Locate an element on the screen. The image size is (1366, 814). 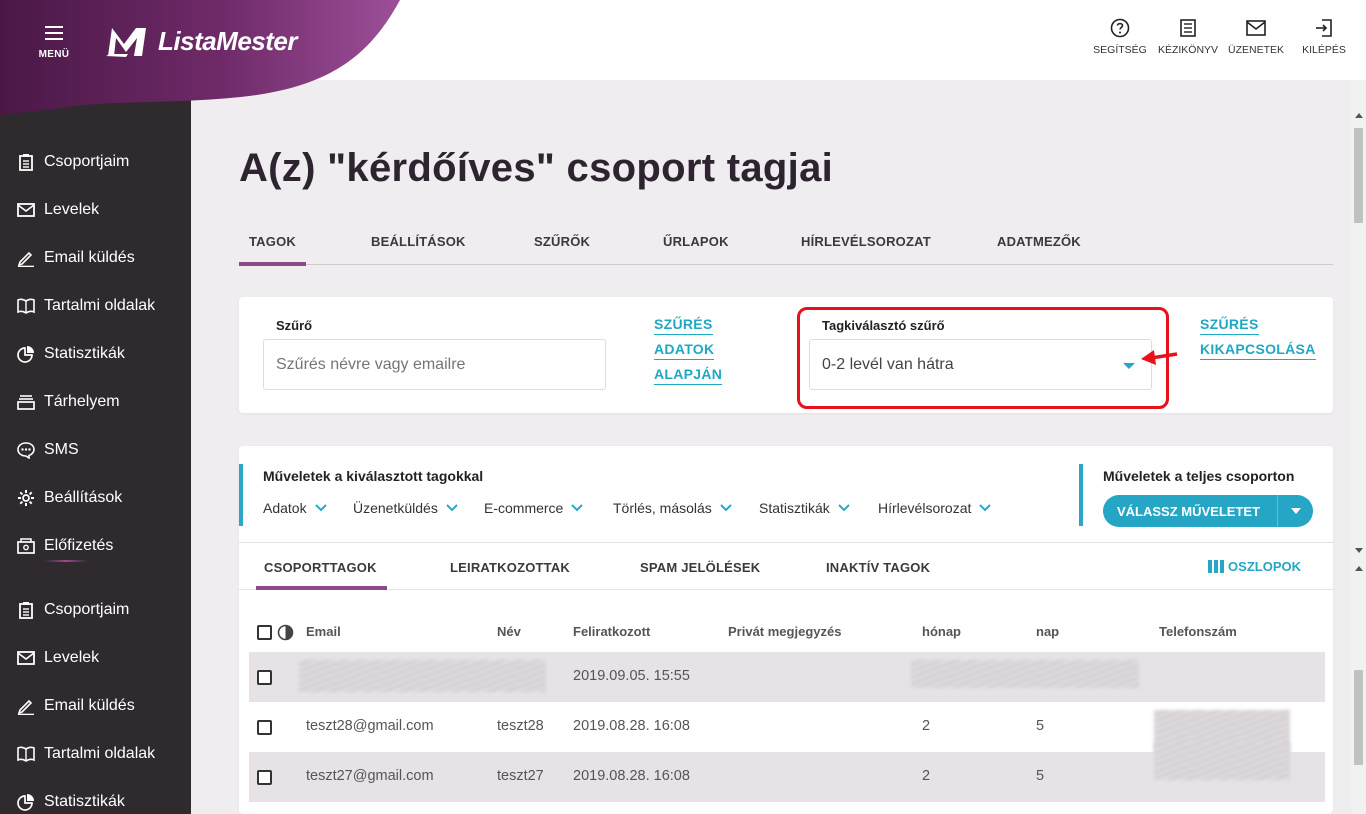
page-title: A(z) "kérdőíves" csoport tagjai is located at coordinates (536, 168).